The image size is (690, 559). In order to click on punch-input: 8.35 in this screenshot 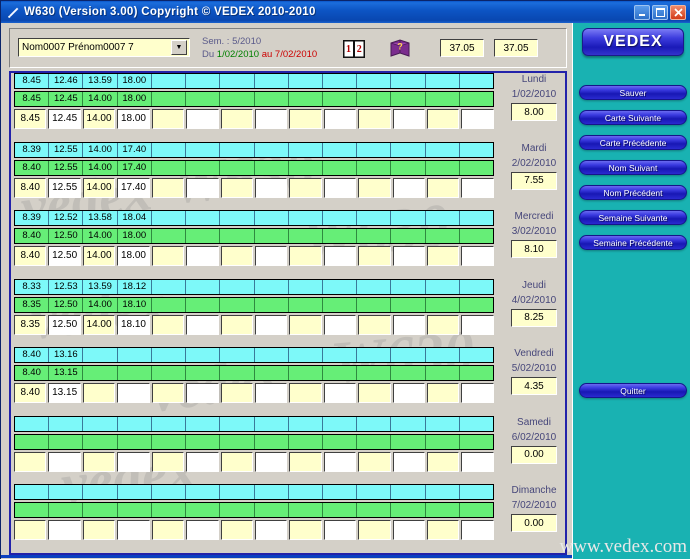, I will do `click(30, 324)`.